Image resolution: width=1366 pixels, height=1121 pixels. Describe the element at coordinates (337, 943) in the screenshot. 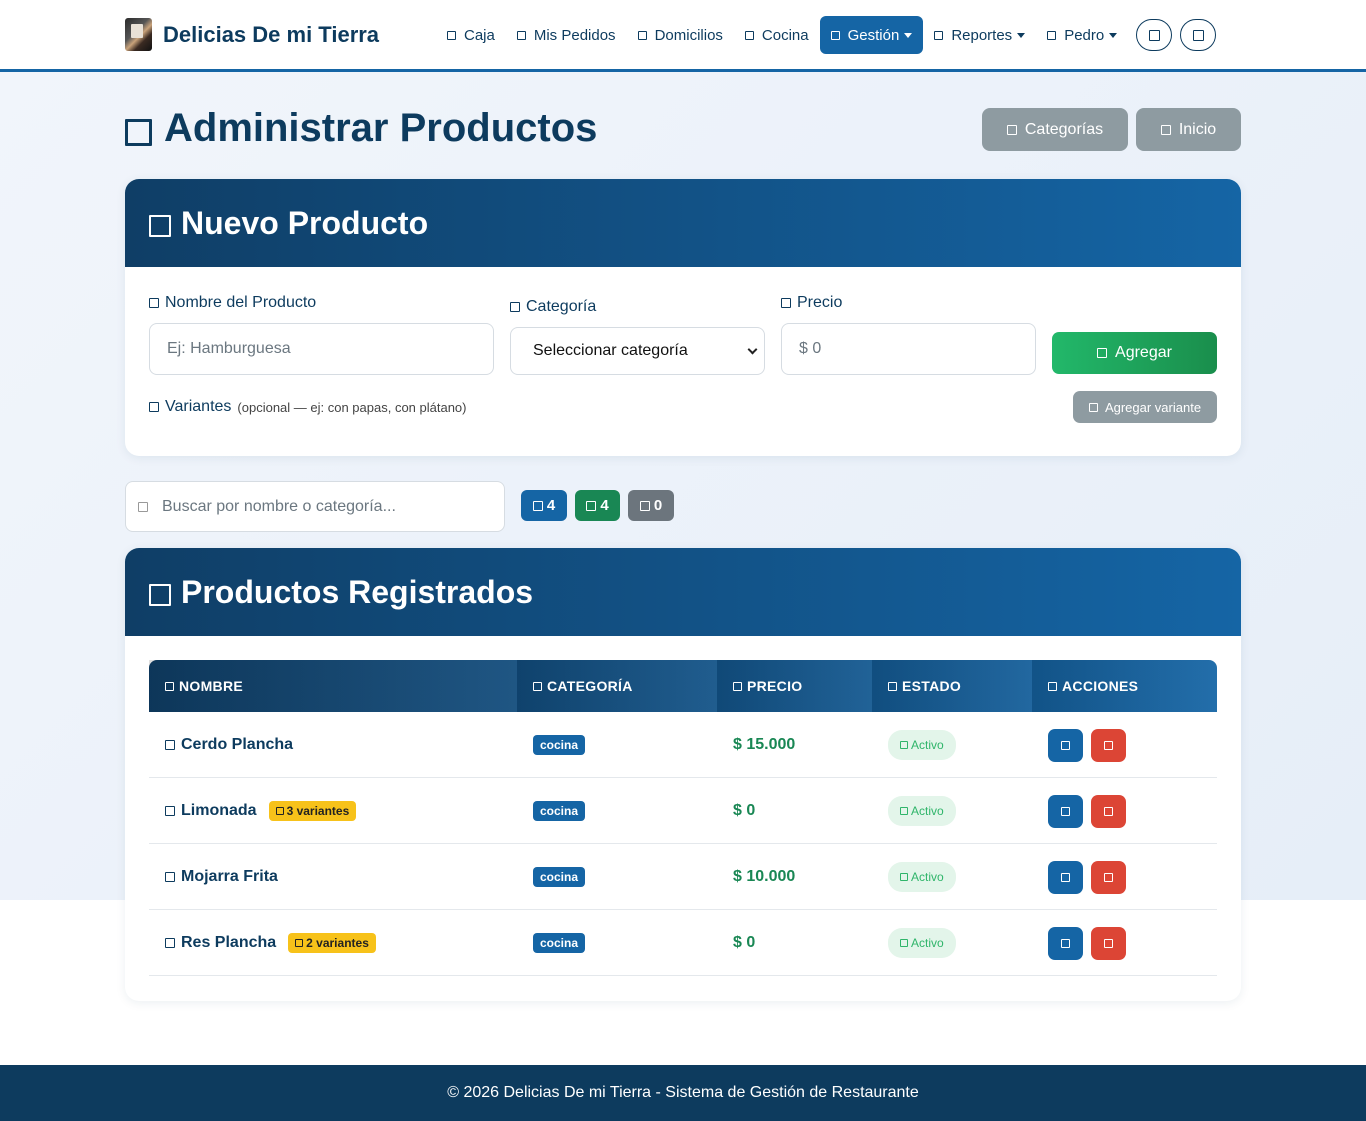

I see `variants-count: 2 variantes` at that location.